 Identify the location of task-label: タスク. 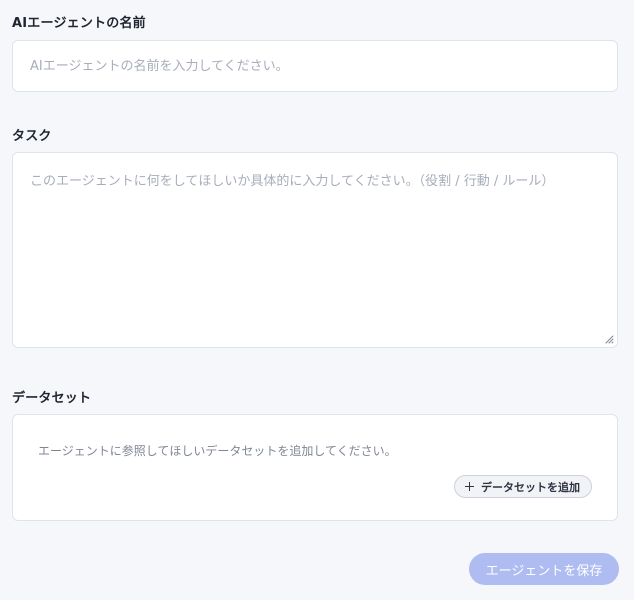
(32, 136).